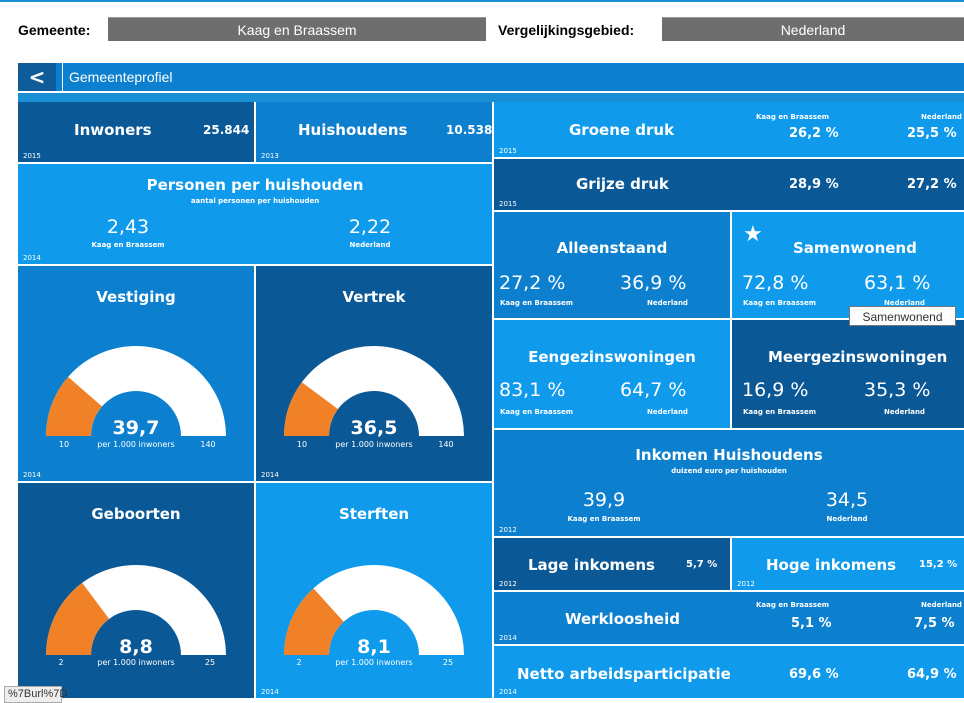 The width and height of the screenshot is (964, 703). What do you see at coordinates (297, 29) in the screenshot?
I see `gemeente-select: Kaag en Braassem` at bounding box center [297, 29].